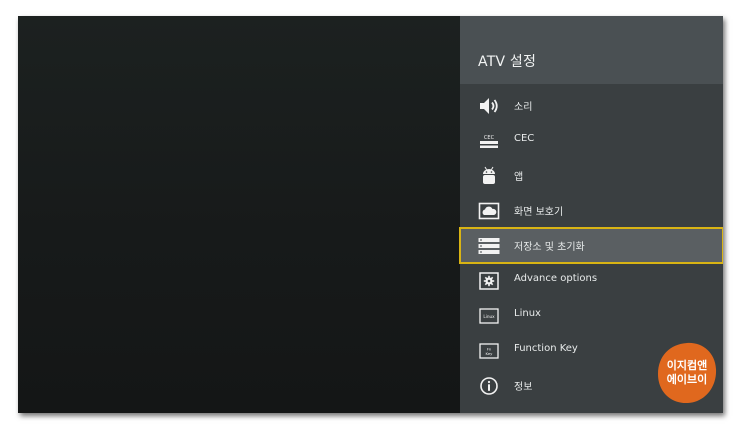 The height and width of the screenshot is (430, 743). I want to click on menu-item-linux: Linux Linux, so click(591, 315).